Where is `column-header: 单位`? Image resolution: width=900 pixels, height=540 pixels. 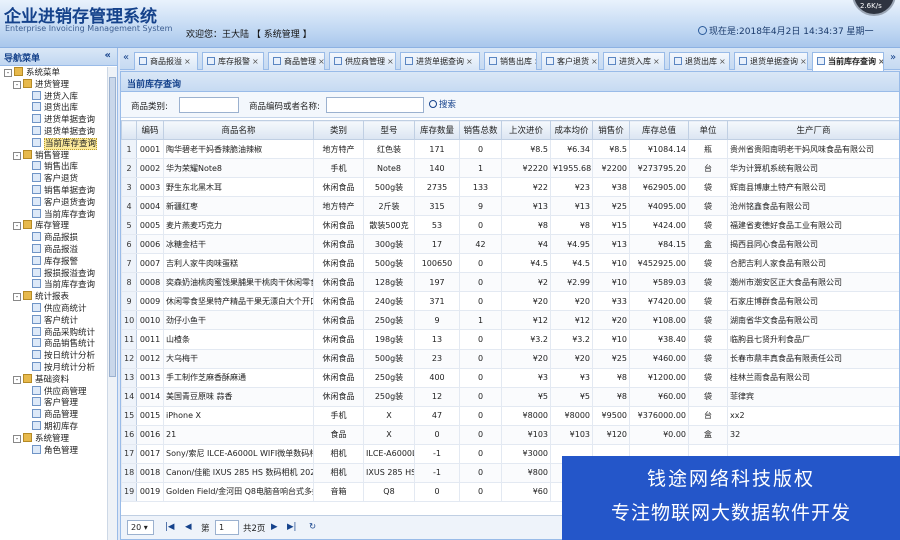 column-header: 单位 is located at coordinates (708, 130).